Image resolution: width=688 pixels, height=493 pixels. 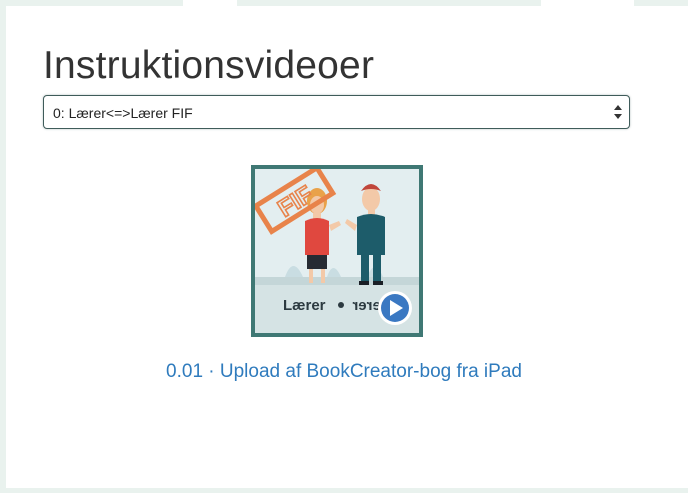 I want to click on thumbnail-caption: Lærer, so click(x=304, y=305).